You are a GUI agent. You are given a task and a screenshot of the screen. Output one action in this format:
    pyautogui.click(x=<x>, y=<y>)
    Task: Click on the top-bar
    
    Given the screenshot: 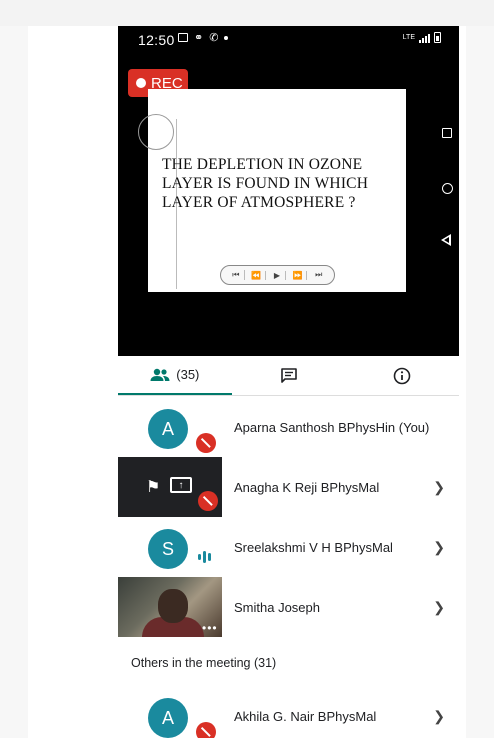 What is the action you would take?
    pyautogui.click(x=247, y=13)
    